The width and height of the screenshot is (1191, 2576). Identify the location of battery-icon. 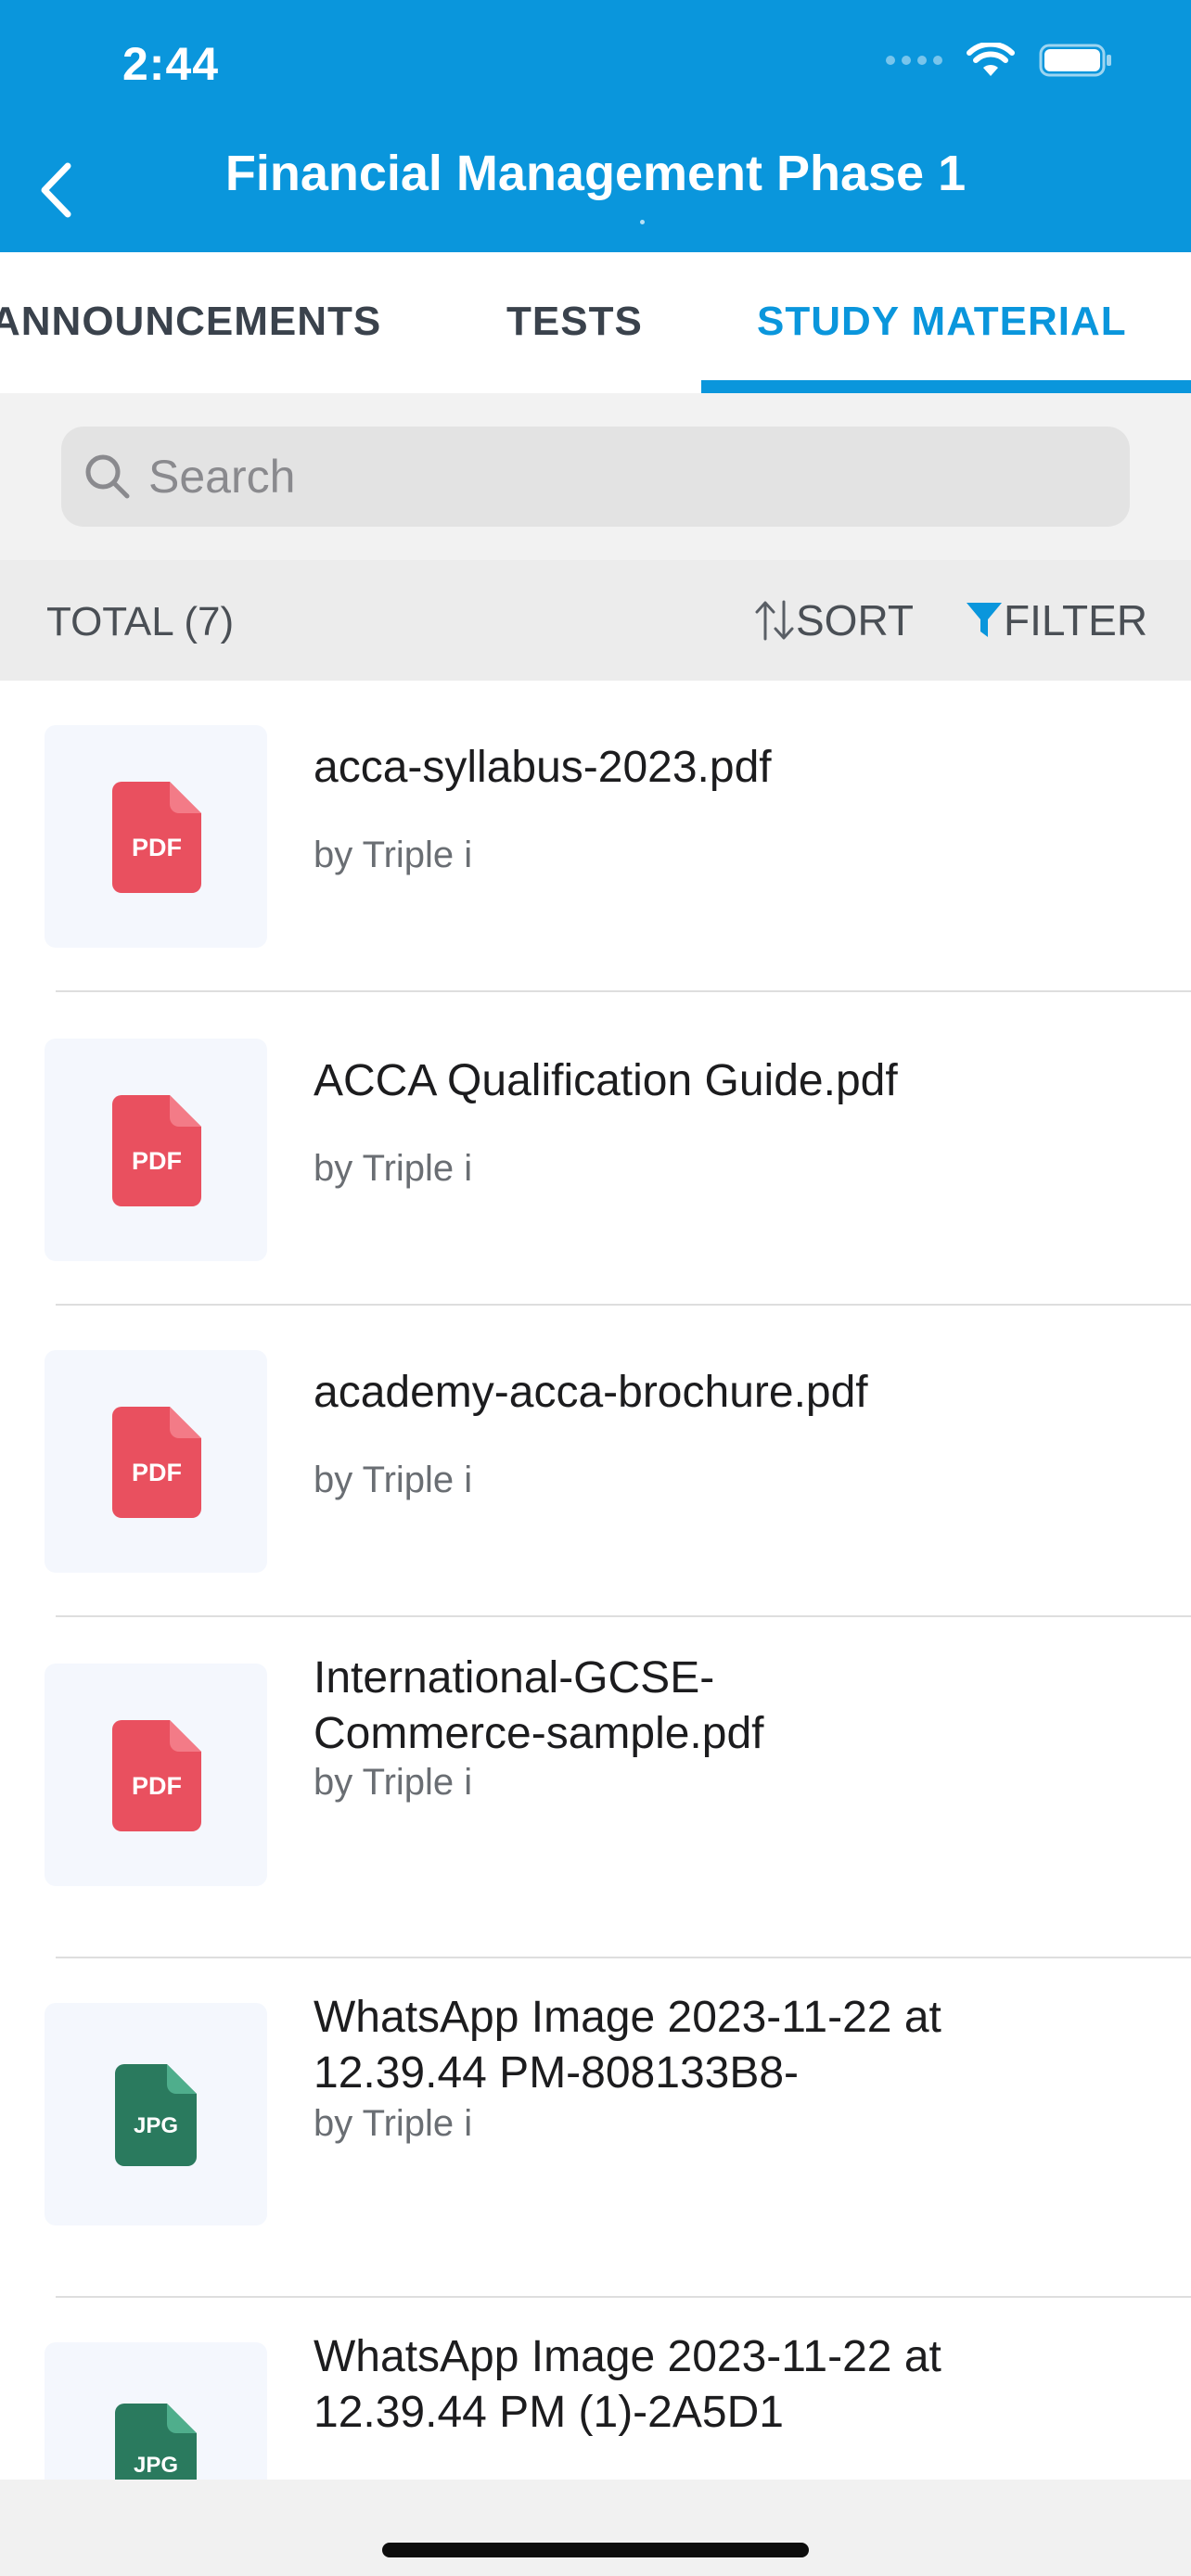
(1075, 61).